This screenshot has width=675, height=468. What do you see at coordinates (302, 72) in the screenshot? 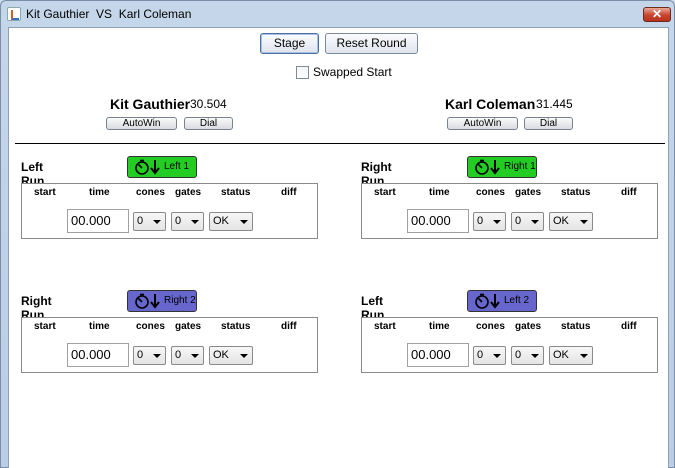
I see `swapped-start-checkbox` at bounding box center [302, 72].